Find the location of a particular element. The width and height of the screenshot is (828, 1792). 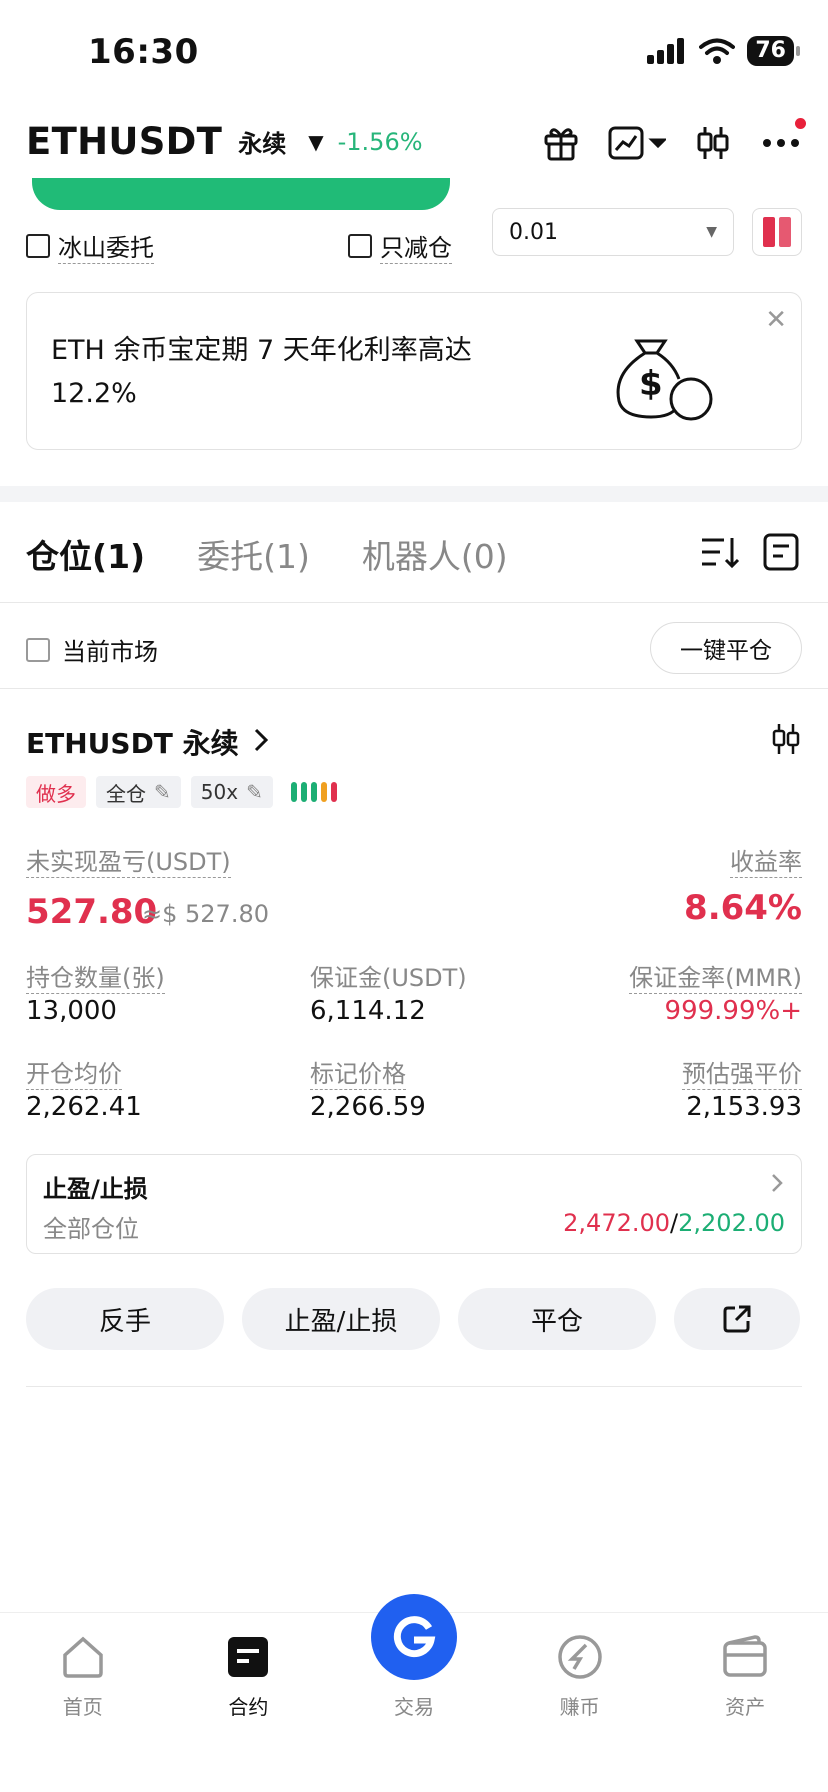

close-all-button: 一键平仓 is located at coordinates (726, 648).